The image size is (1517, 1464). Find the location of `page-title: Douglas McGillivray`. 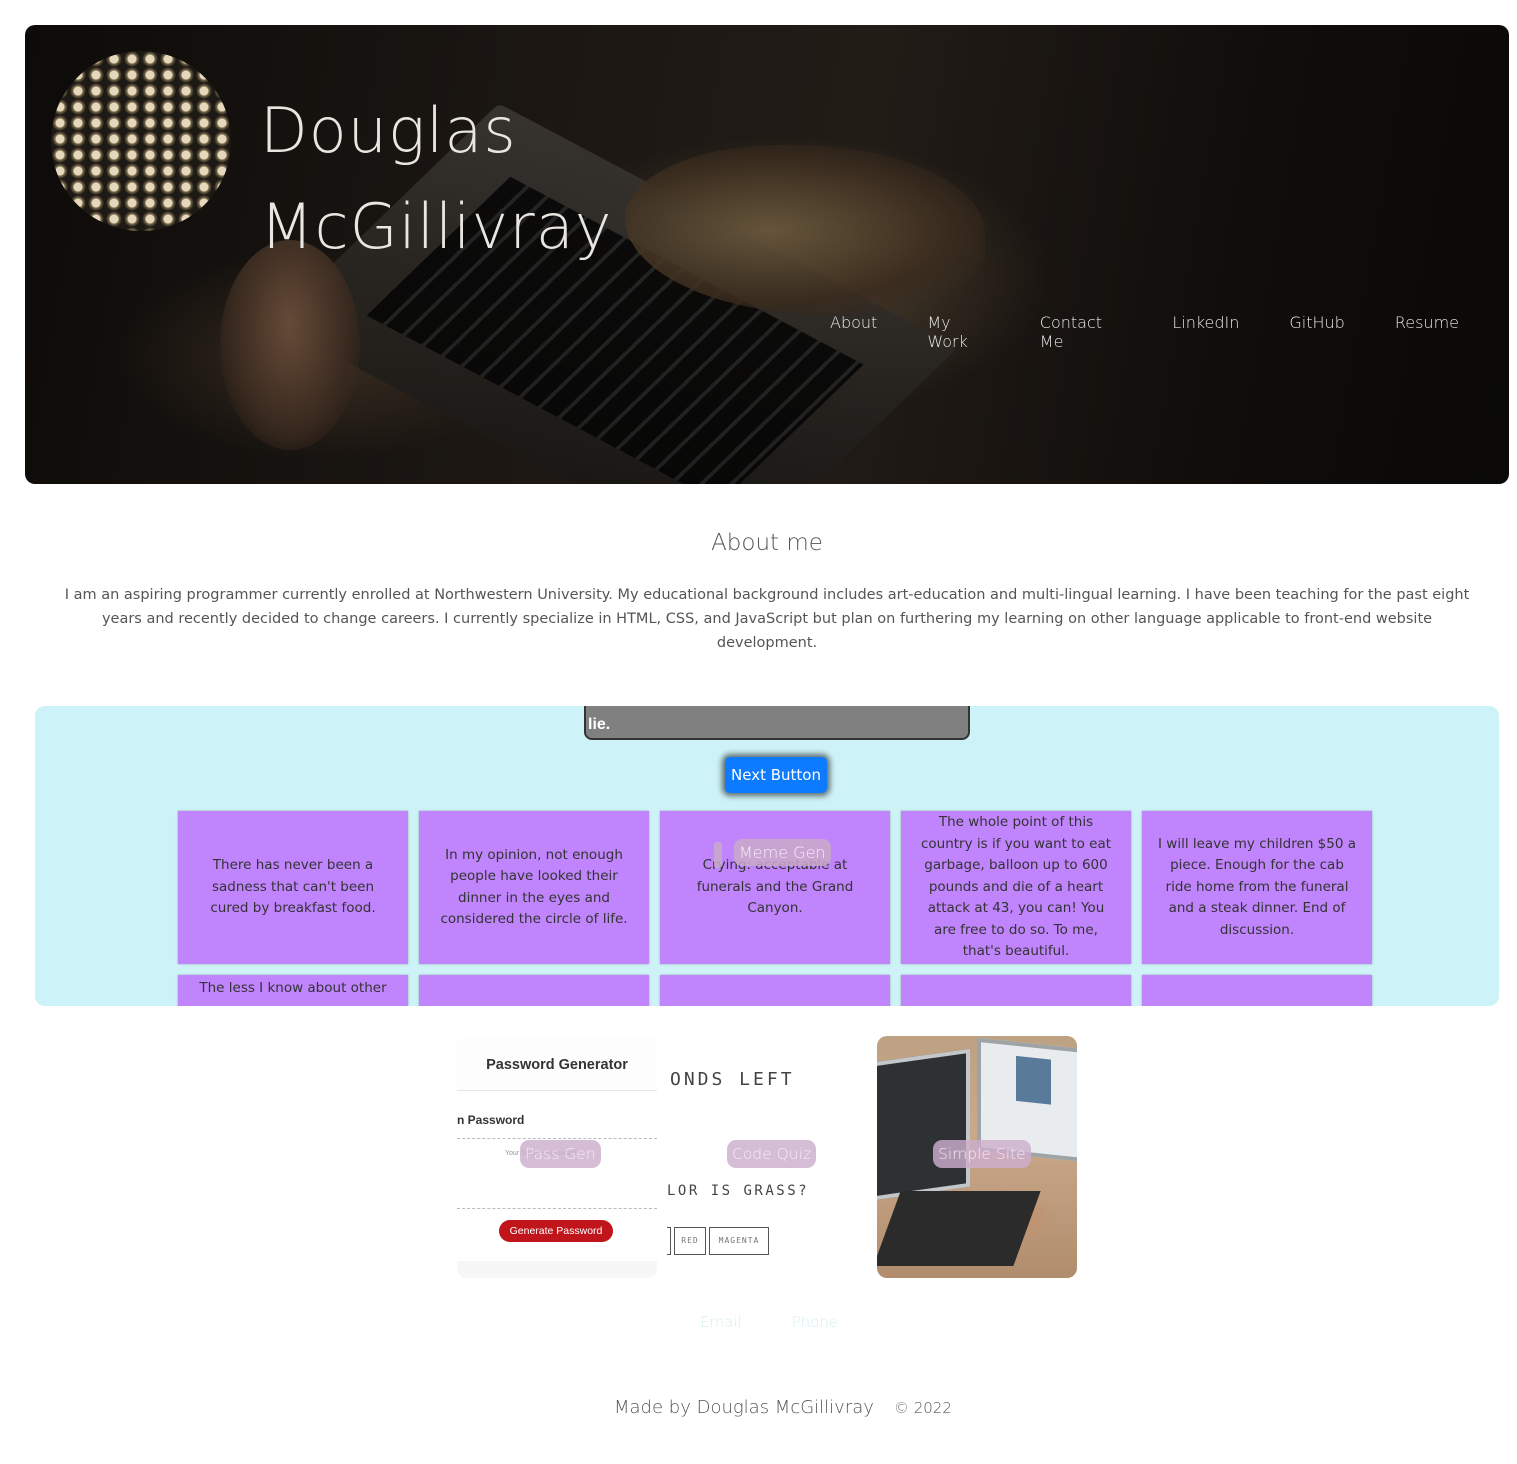

page-title: Douglas McGillivray is located at coordinates (436, 179).